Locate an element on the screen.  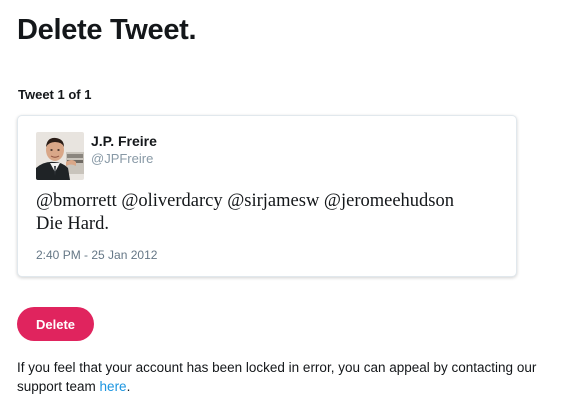
avatar is located at coordinates (60, 156).